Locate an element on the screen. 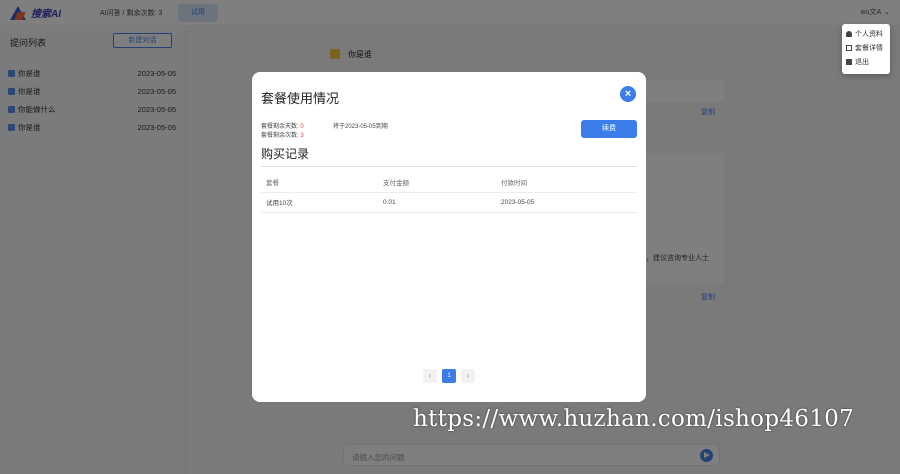 The image size is (900, 474). page-button-current: 1 is located at coordinates (449, 376).